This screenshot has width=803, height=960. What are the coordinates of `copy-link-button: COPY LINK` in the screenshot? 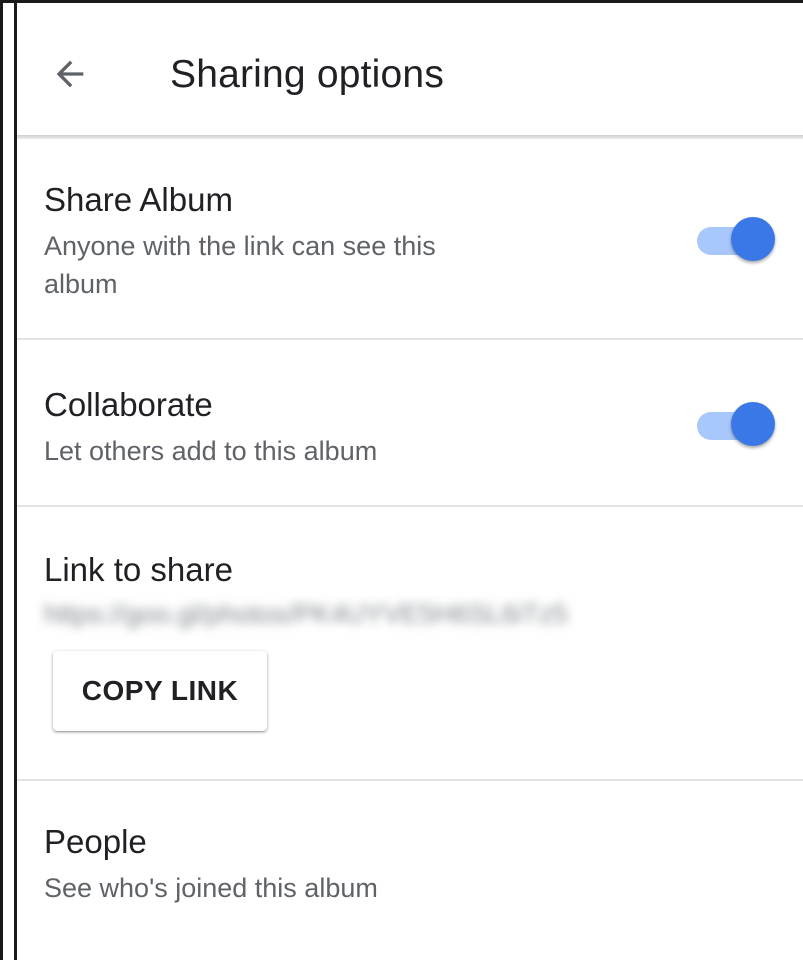 It's located at (160, 691).